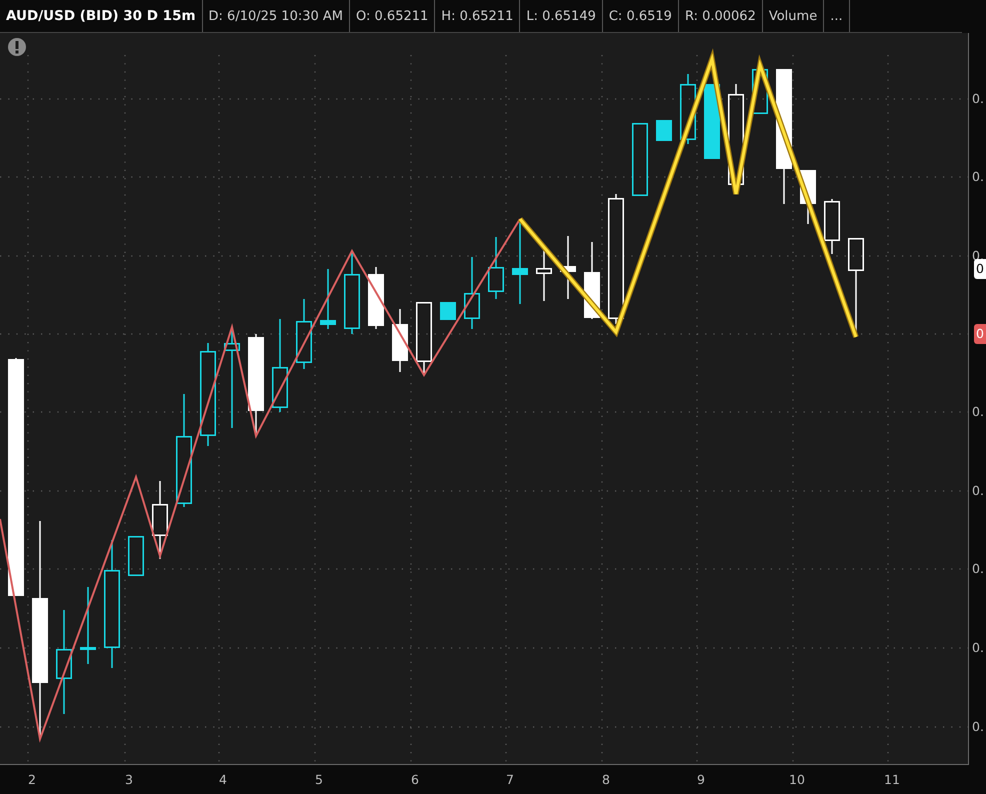 Image resolution: width=986 pixels, height=794 pixels. I want to click on axis-label: 3, so click(129, 779).